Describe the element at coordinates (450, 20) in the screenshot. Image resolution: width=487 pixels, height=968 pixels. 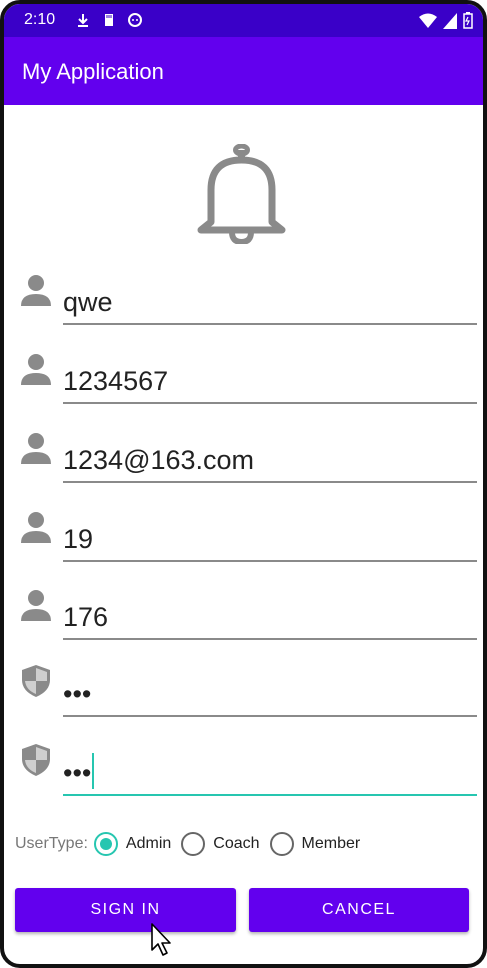
I see `signal-icon` at that location.